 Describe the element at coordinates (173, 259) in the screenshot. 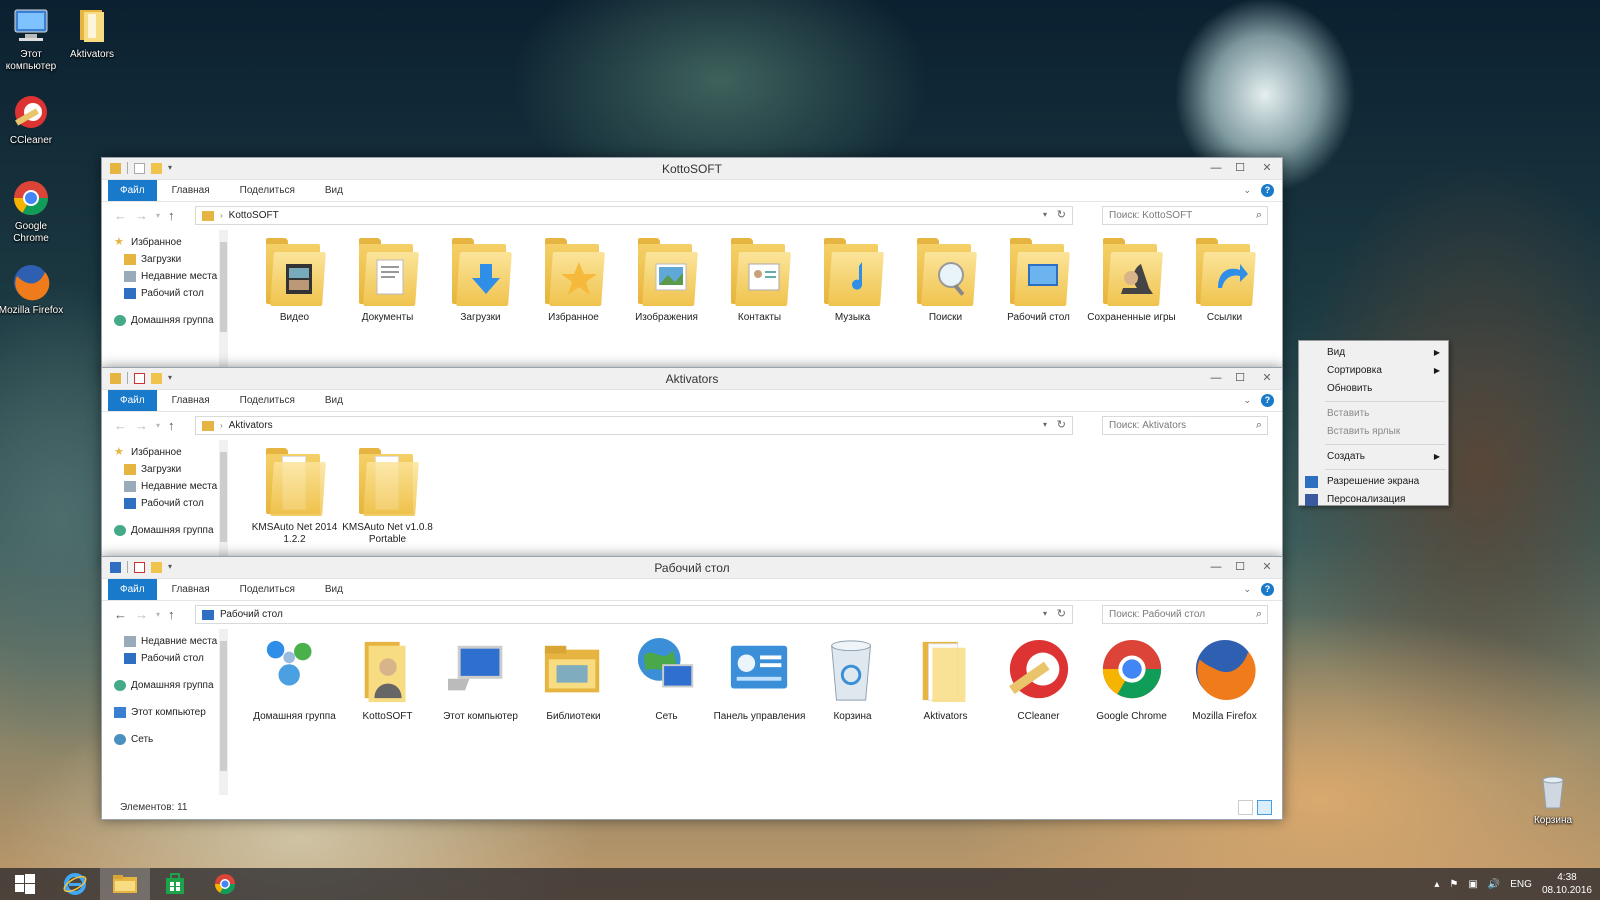

I see `nav-item-downloads: Загрузки` at that location.